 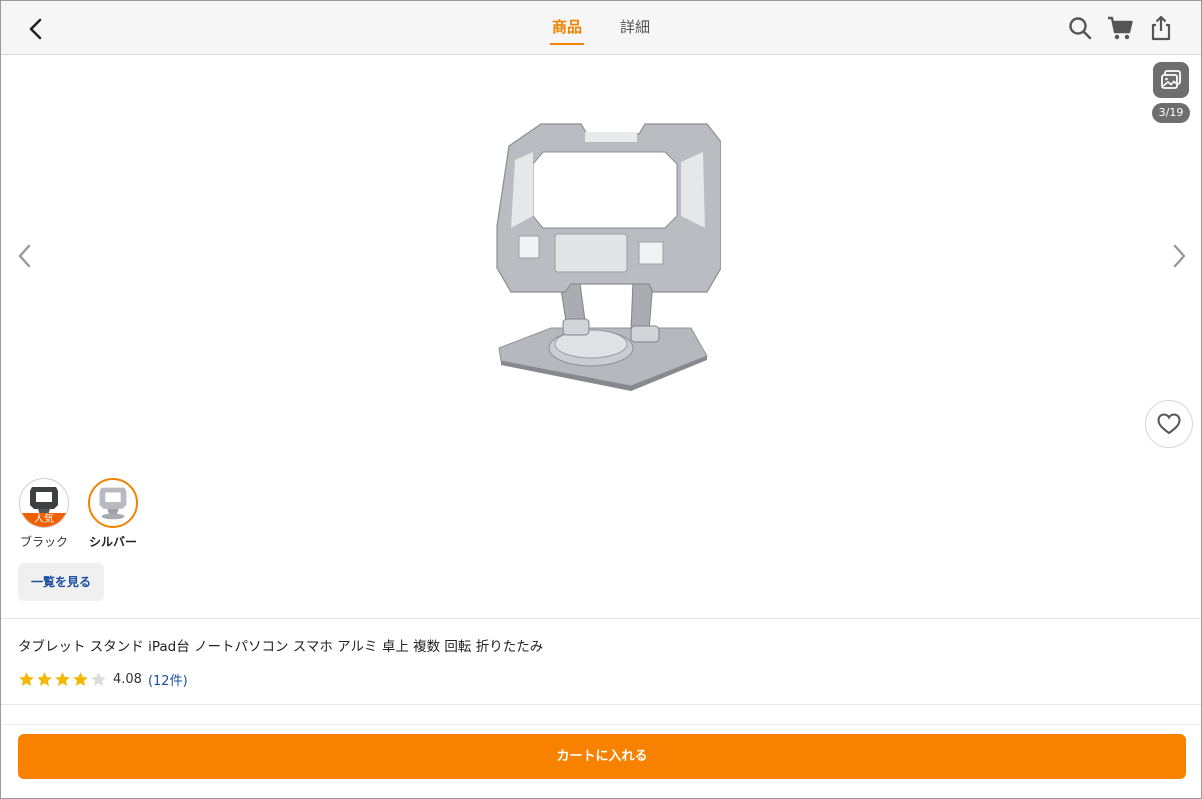 I want to click on gallery-button, so click(x=1171, y=80).